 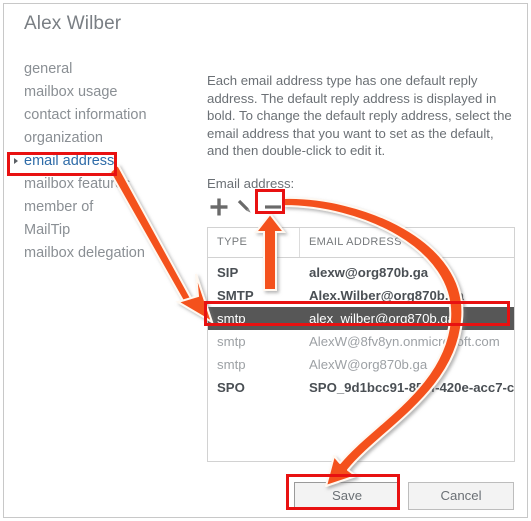 I want to click on triangle-right-icon, so click(x=16, y=161).